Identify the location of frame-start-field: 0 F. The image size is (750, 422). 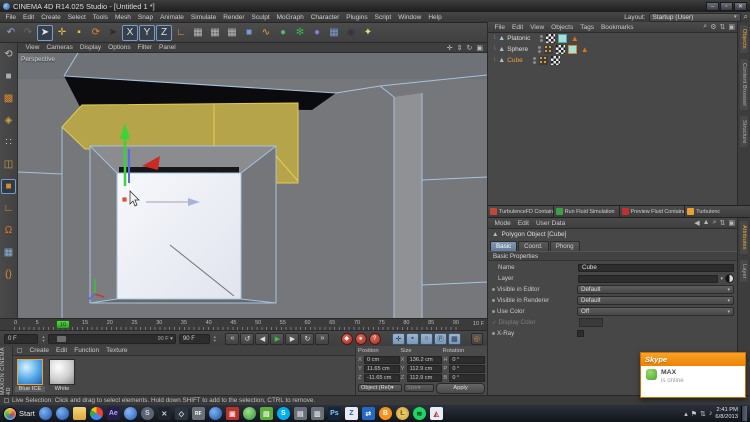
(21, 338).